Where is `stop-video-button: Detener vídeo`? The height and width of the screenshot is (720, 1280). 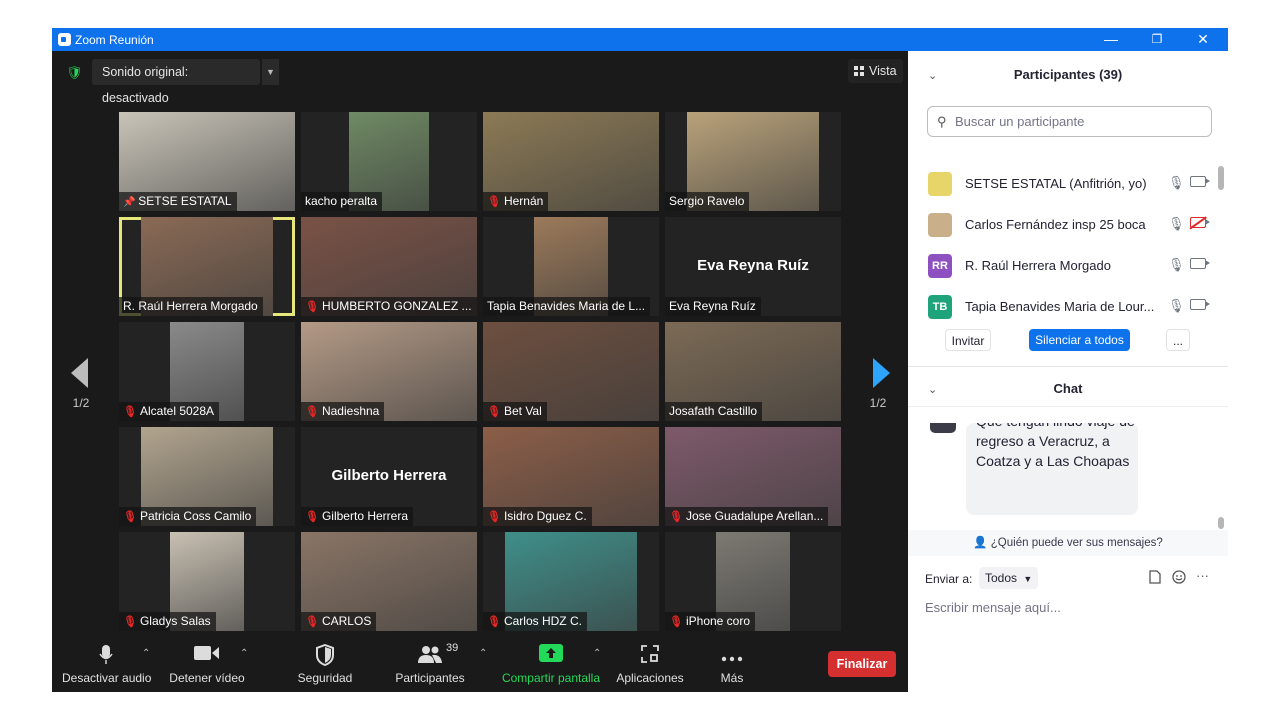
stop-video-button: Detener vídeo is located at coordinates (207, 664).